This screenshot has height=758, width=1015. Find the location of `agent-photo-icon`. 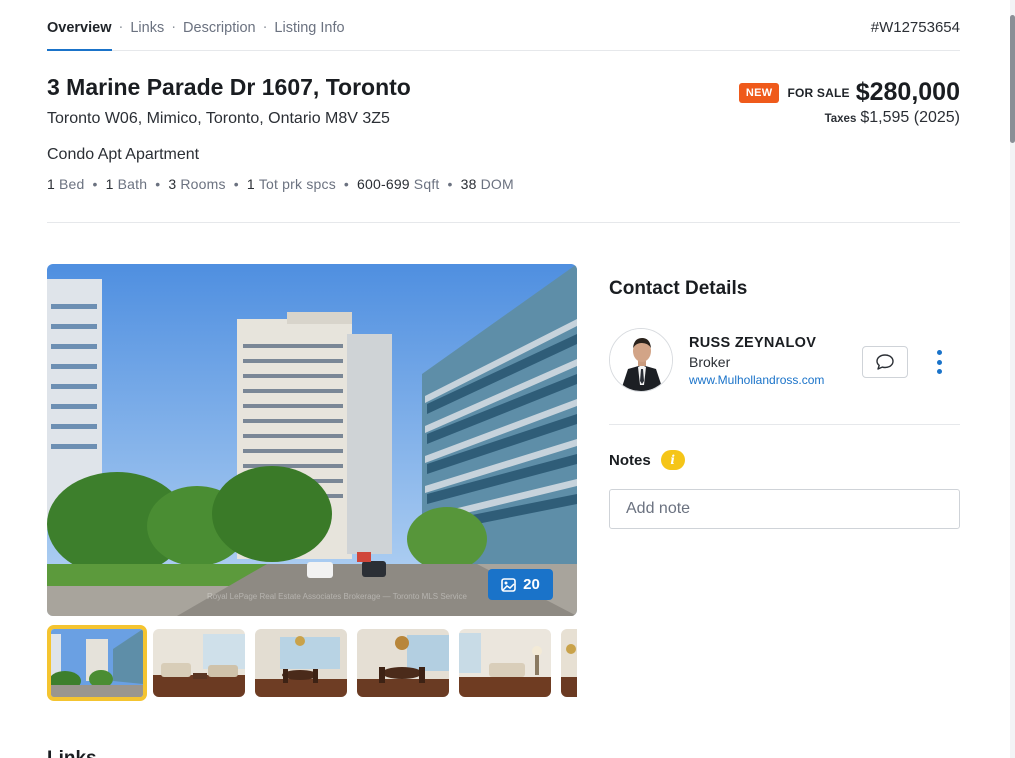

agent-photo-icon is located at coordinates (641, 360).